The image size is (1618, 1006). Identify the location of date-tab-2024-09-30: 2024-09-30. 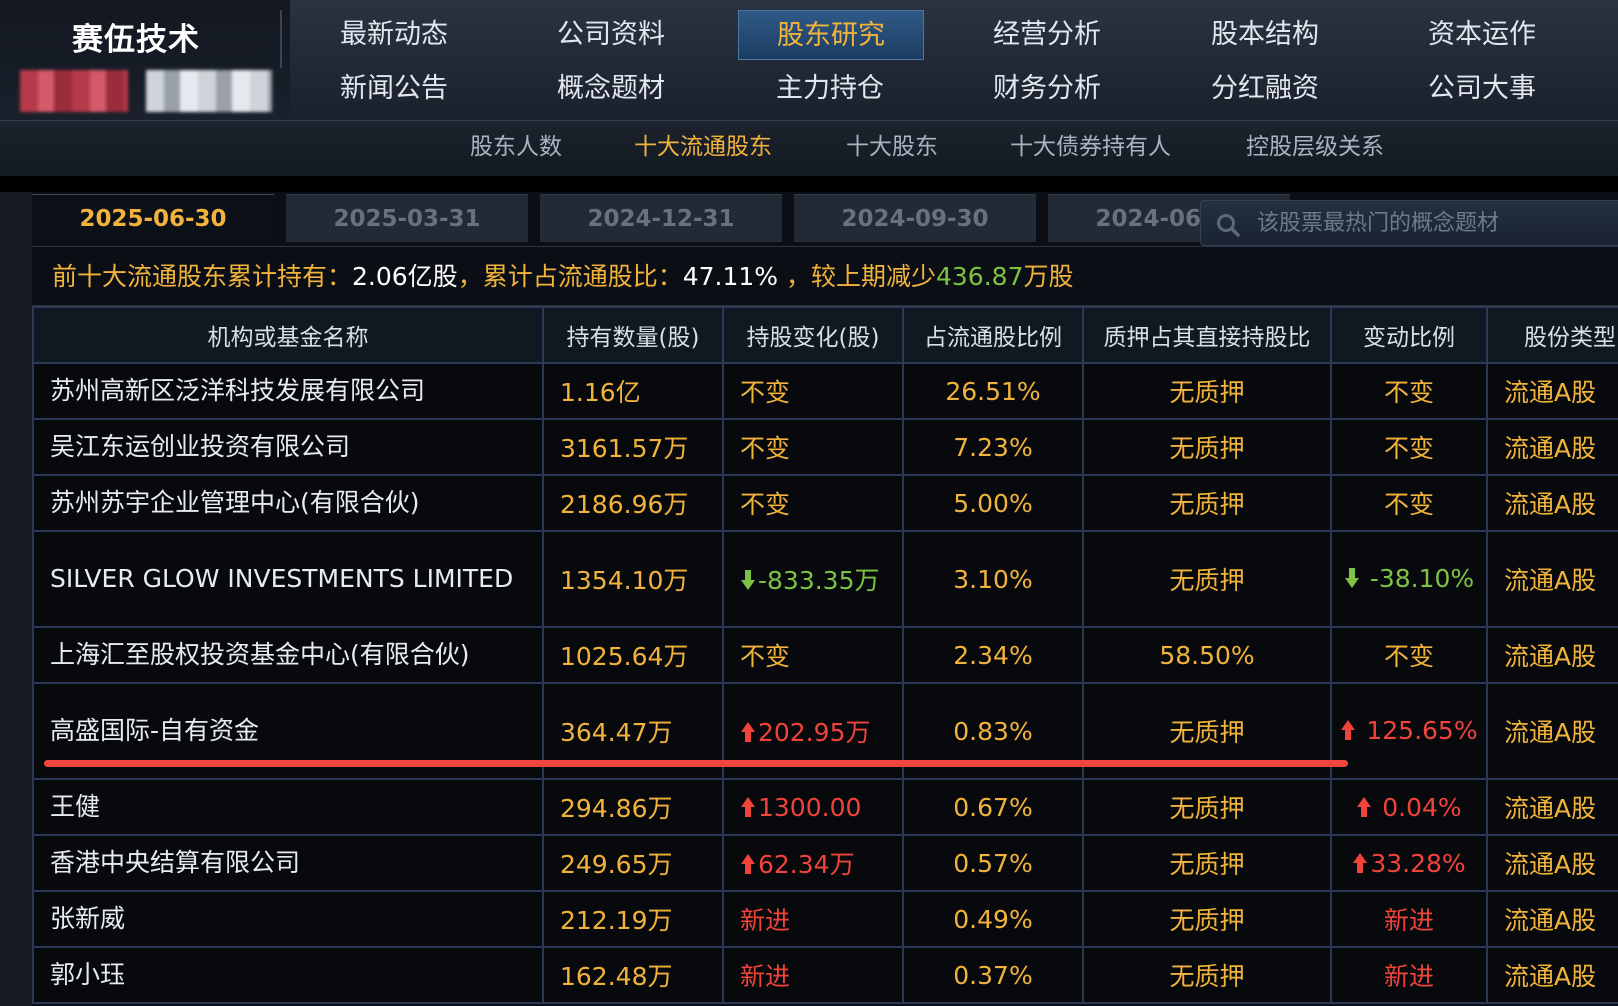
(915, 218).